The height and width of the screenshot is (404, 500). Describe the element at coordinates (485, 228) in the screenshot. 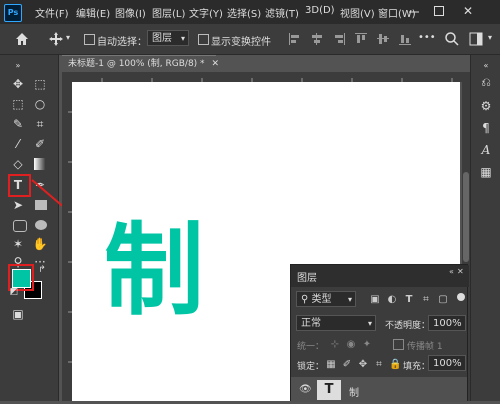

I see `panel-dock: « ⎌ ⚙ ¶ A ▦` at that location.